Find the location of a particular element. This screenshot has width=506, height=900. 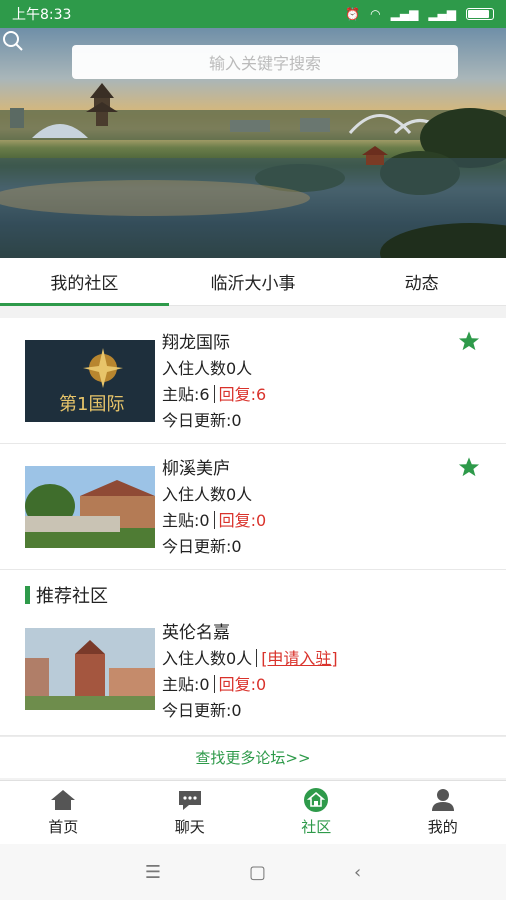

bottom-navigation: 首页 聊天 社区 我的 is located at coordinates (253, 812).